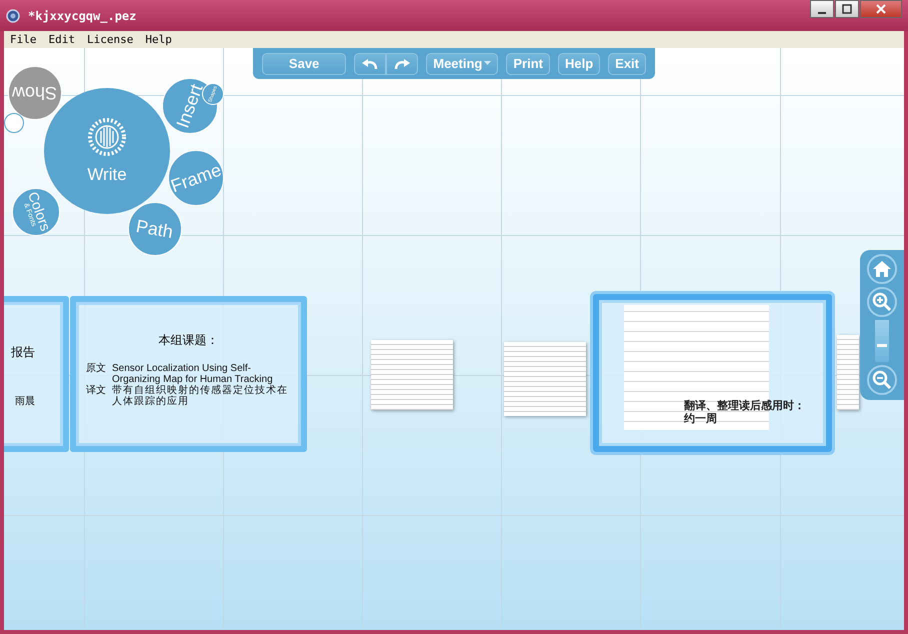 The height and width of the screenshot is (634, 908). I want to click on menu-item: Edit, so click(61, 39).